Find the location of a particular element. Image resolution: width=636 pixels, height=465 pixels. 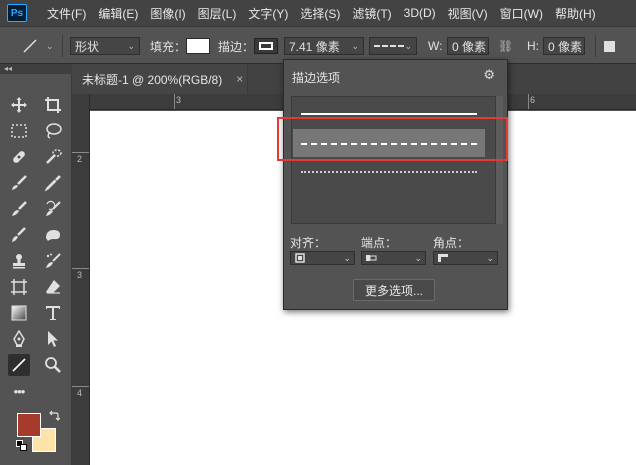

cap-butt-icon is located at coordinates (371, 258).